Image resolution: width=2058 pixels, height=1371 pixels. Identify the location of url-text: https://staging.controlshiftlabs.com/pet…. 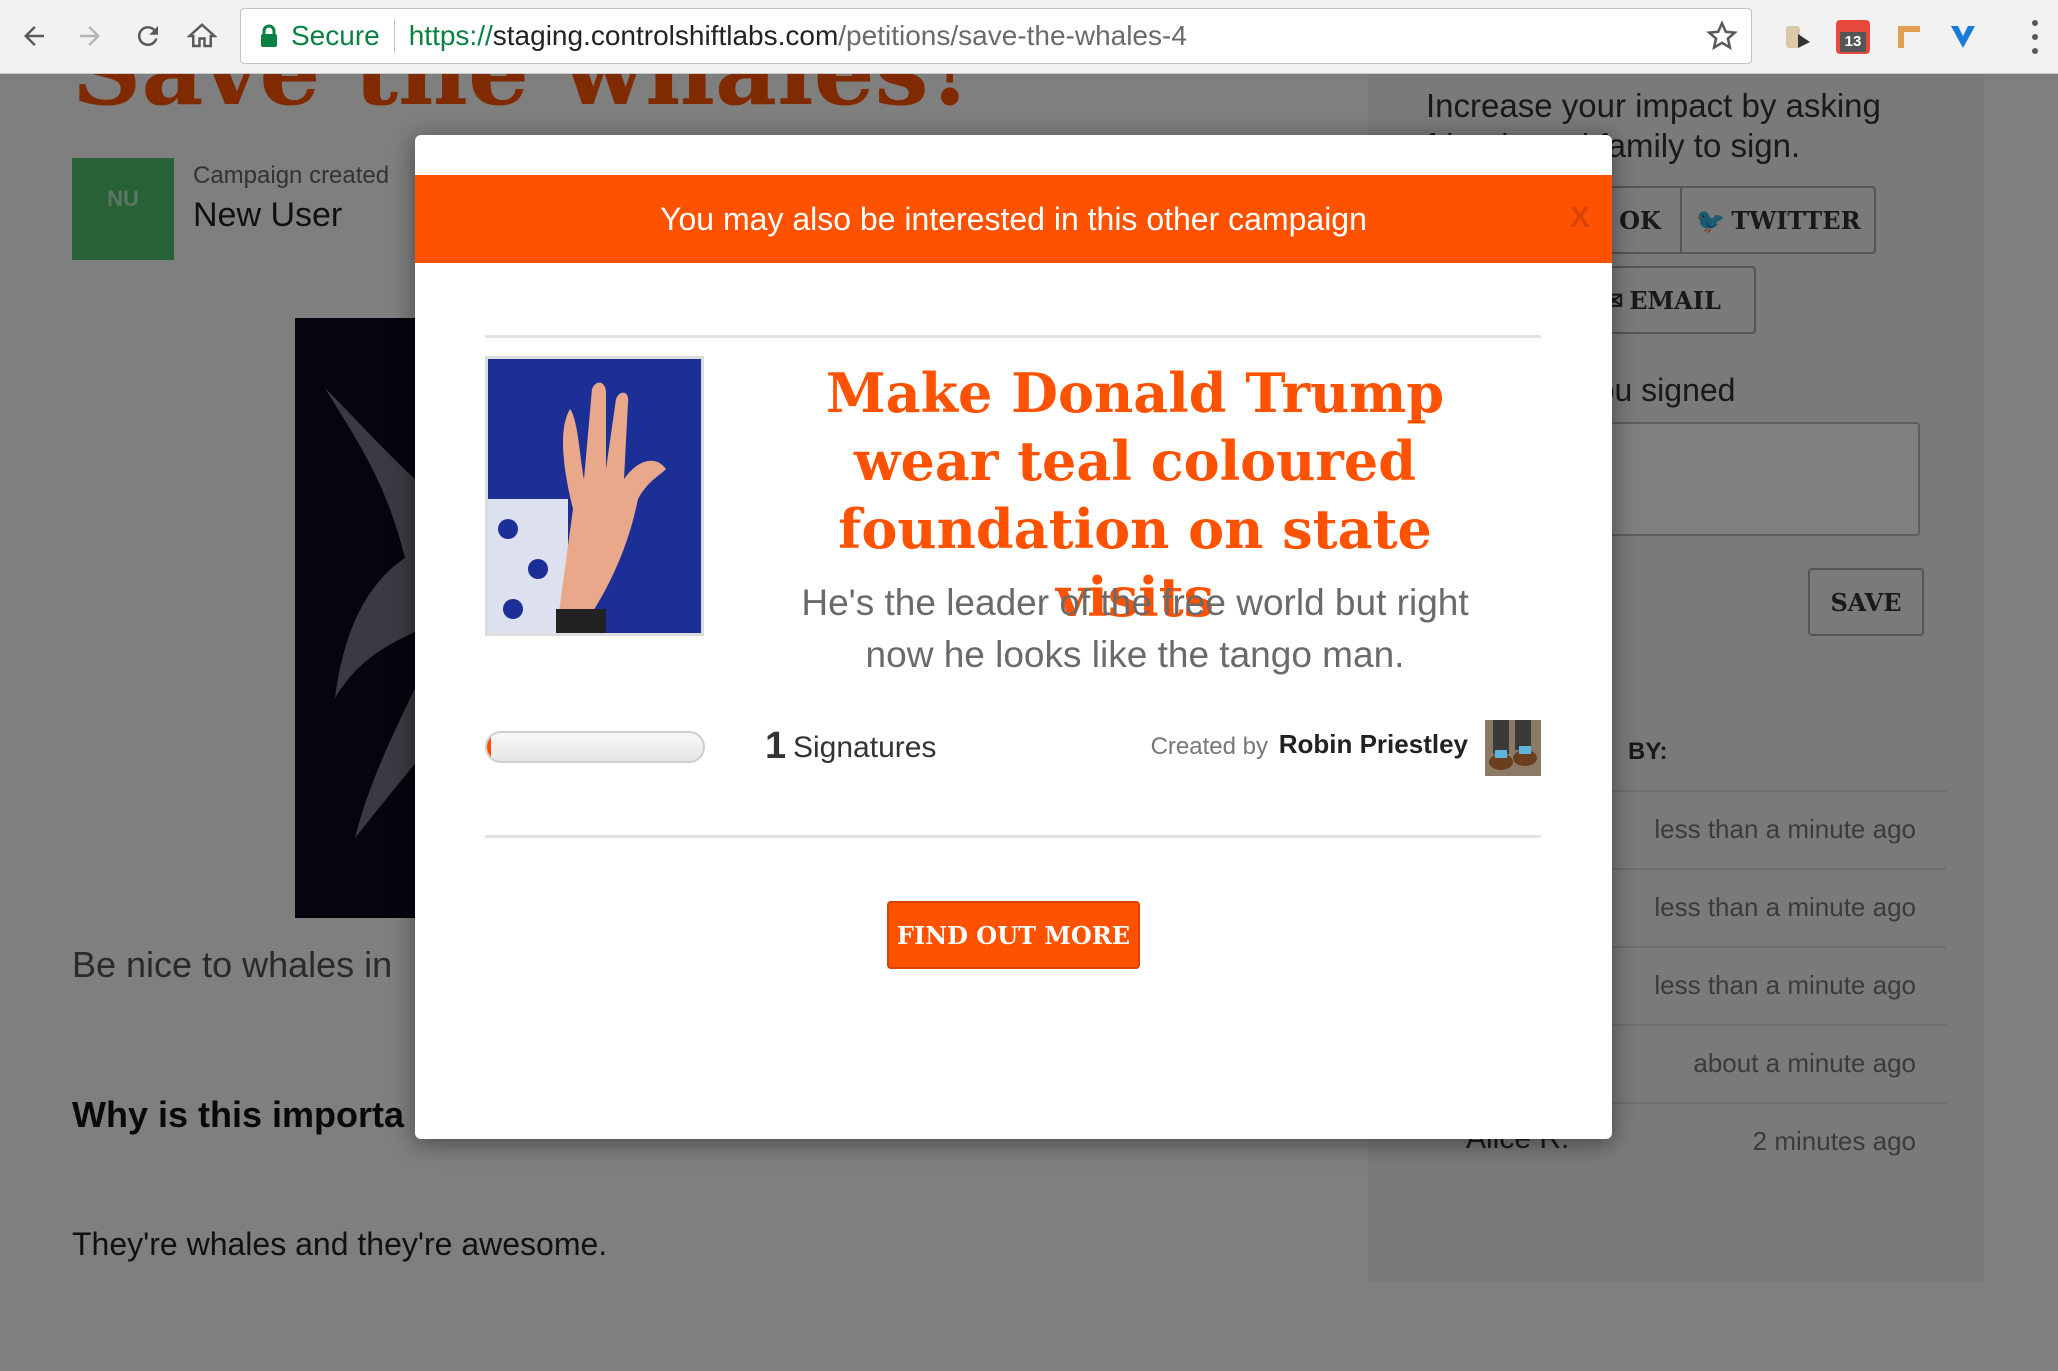
(798, 36).